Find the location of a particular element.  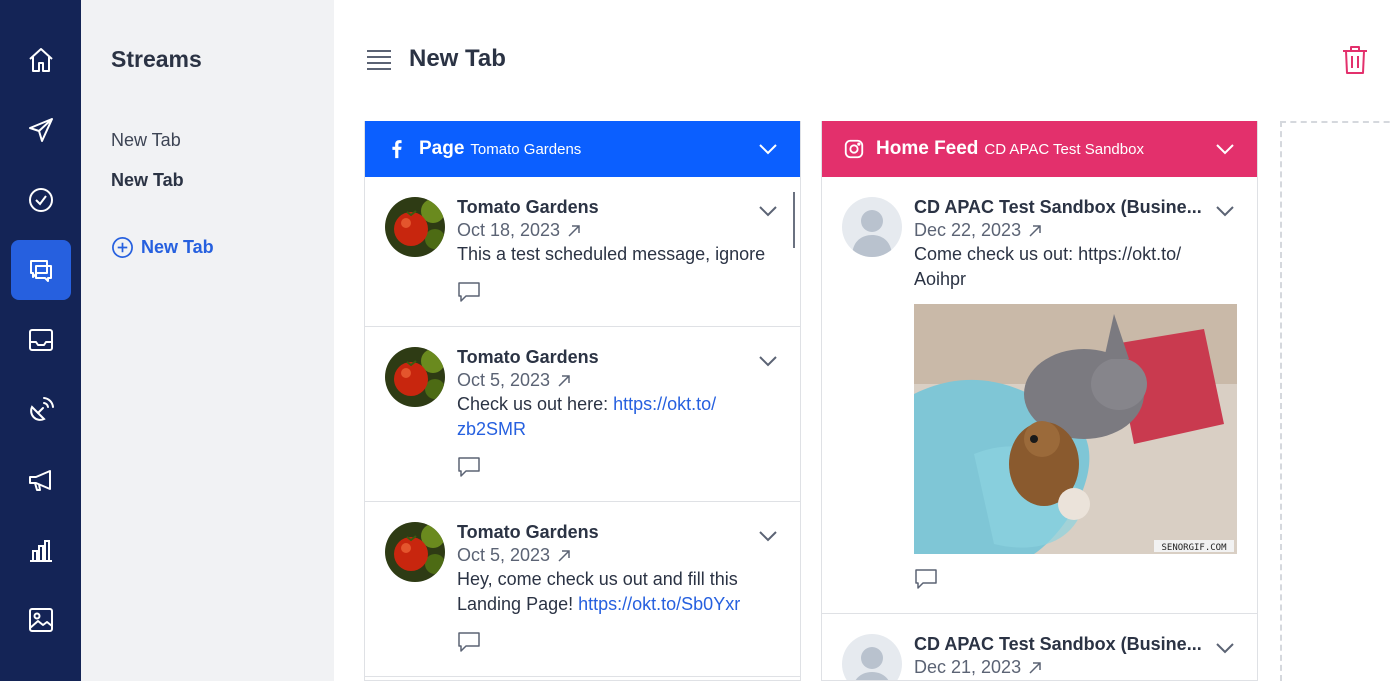

stream-name: Tomato Gardens is located at coordinates (526, 149).